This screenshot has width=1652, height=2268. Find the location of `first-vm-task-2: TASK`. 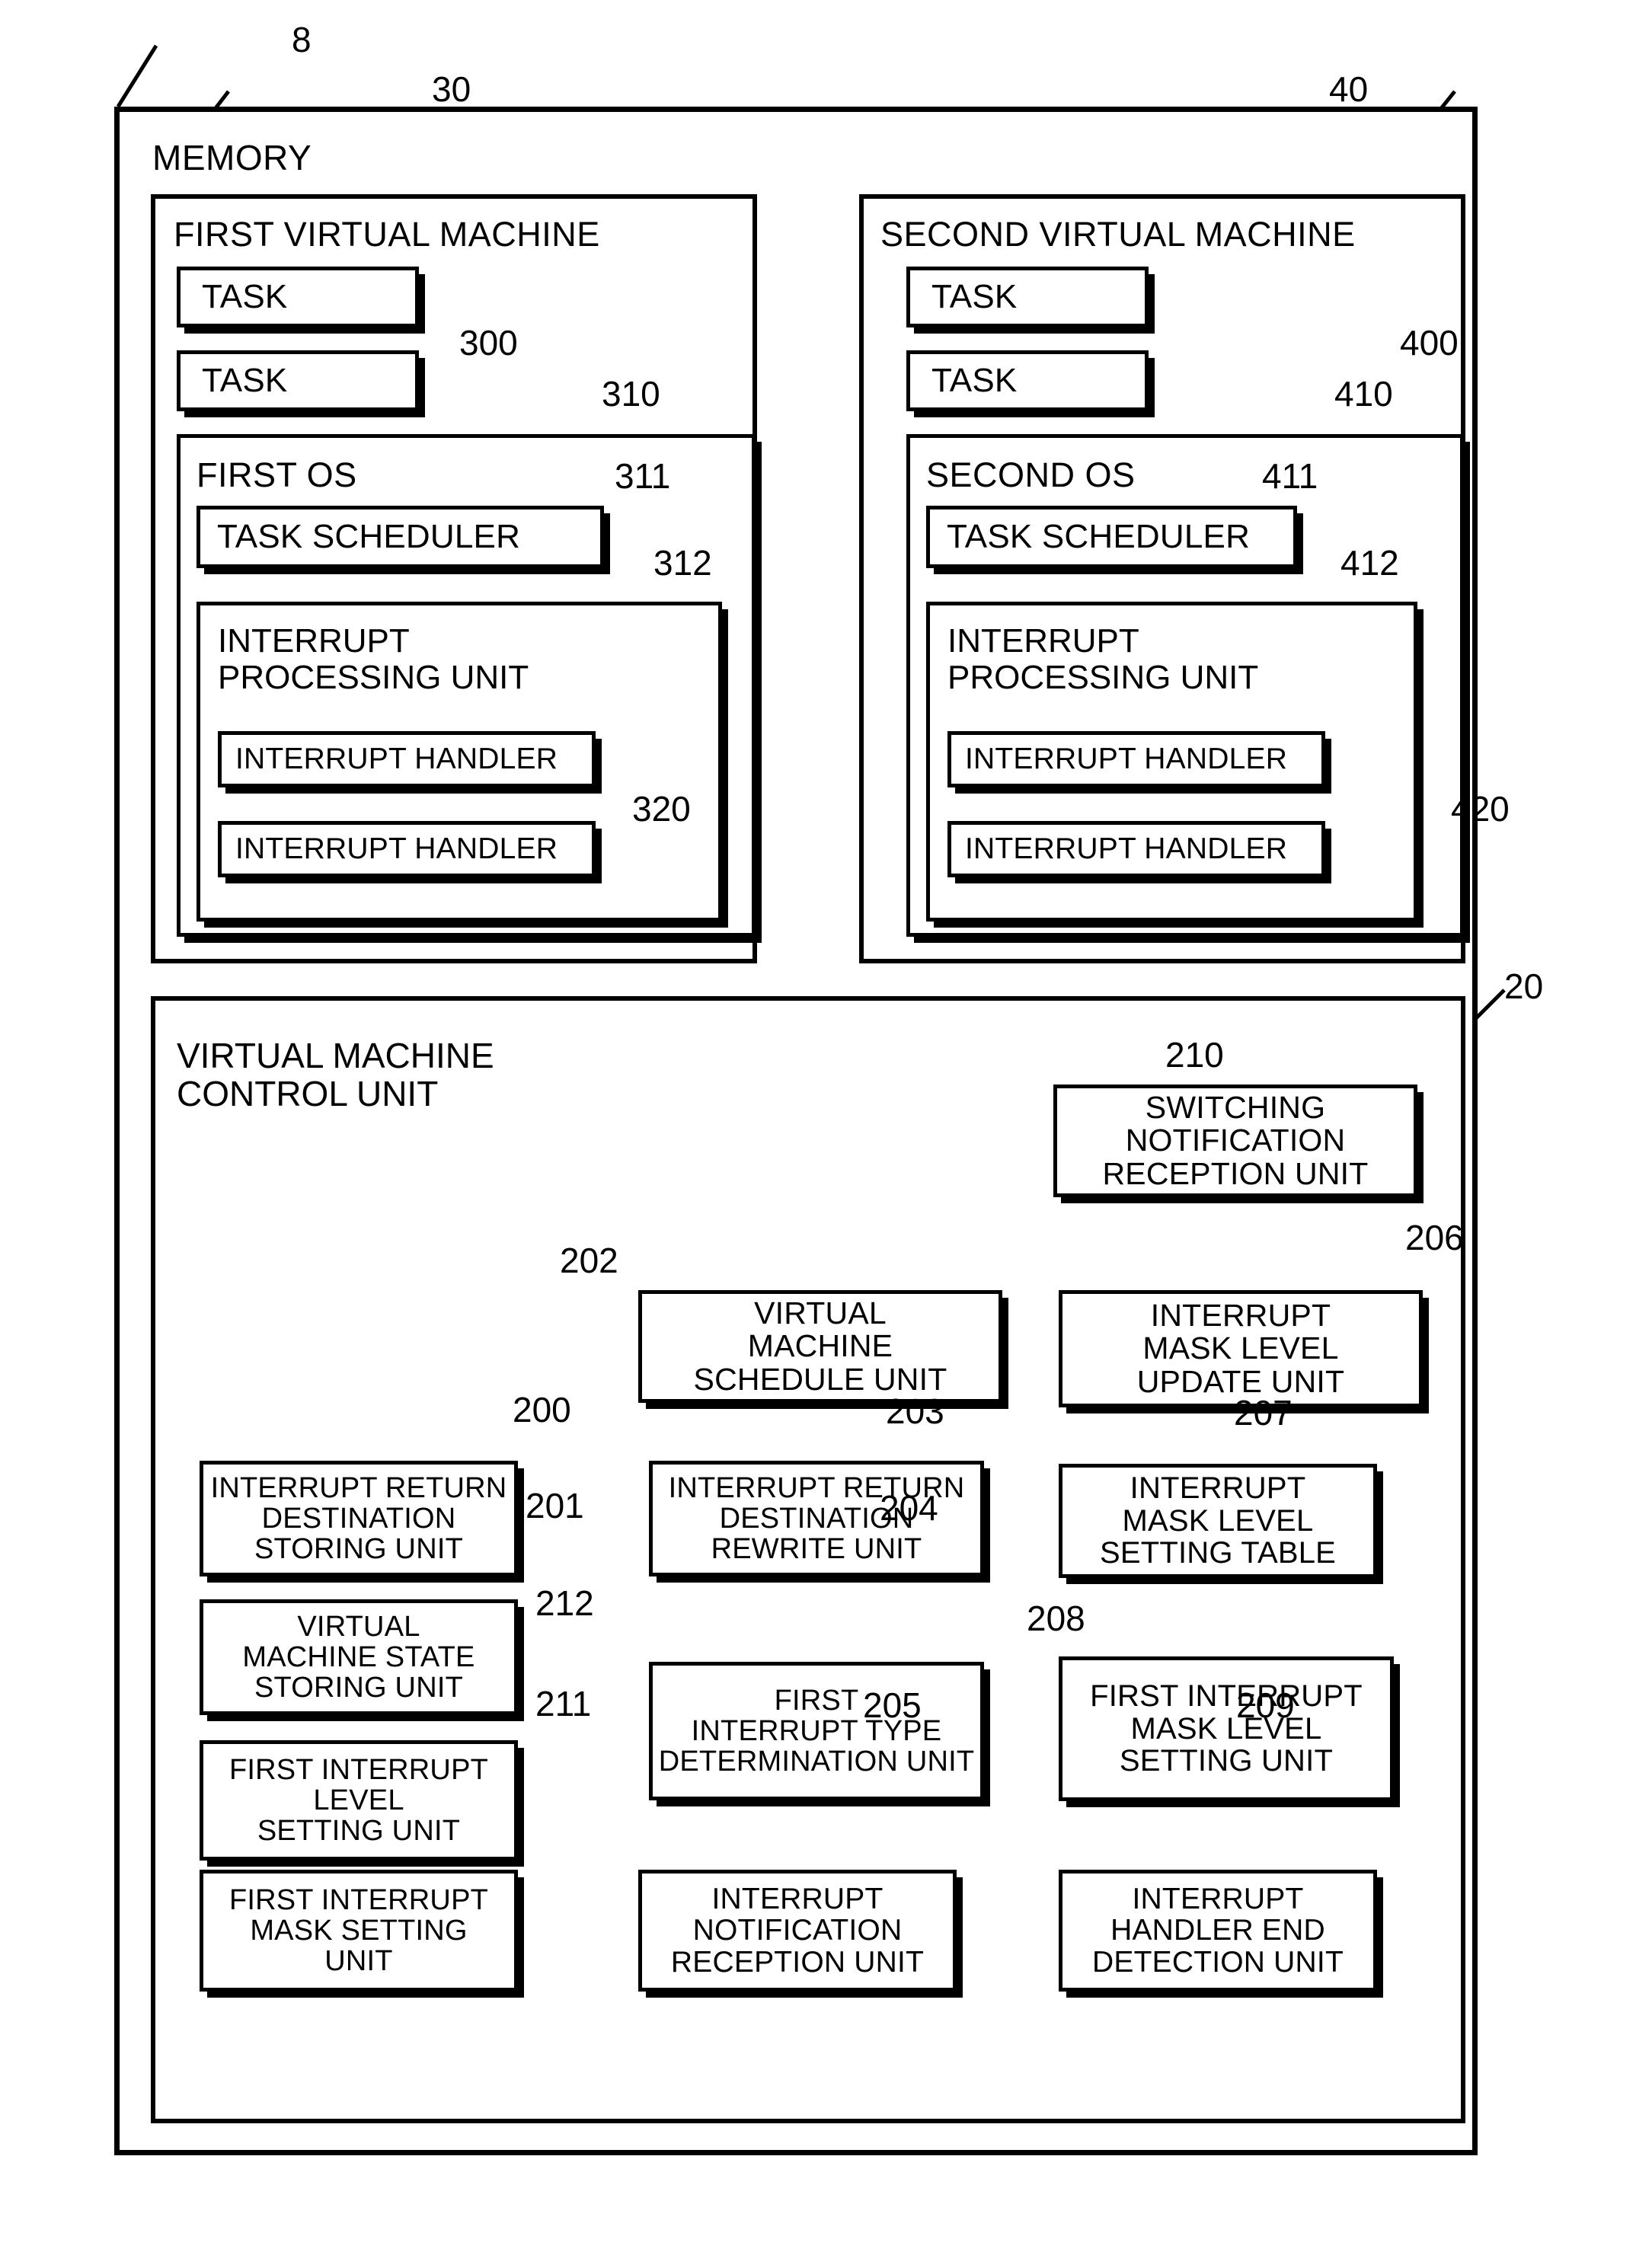

first-vm-task-2: TASK is located at coordinates (298, 380).